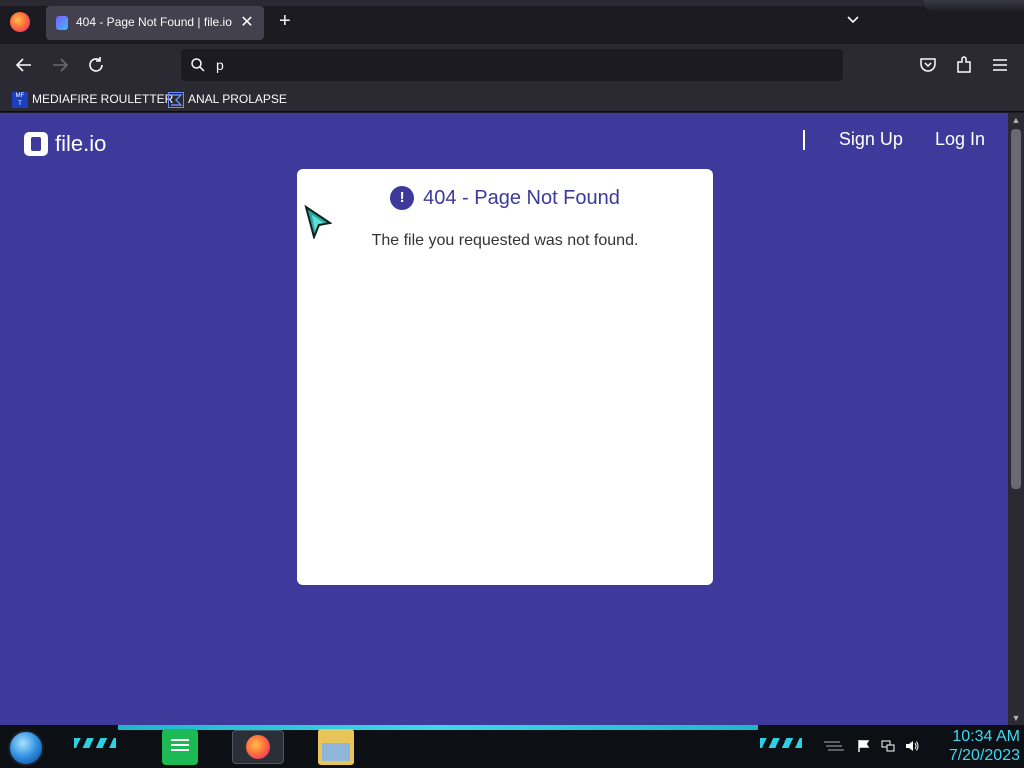  What do you see at coordinates (438, 727) in the screenshot?
I see `taskbar-accent-strip` at bounding box center [438, 727].